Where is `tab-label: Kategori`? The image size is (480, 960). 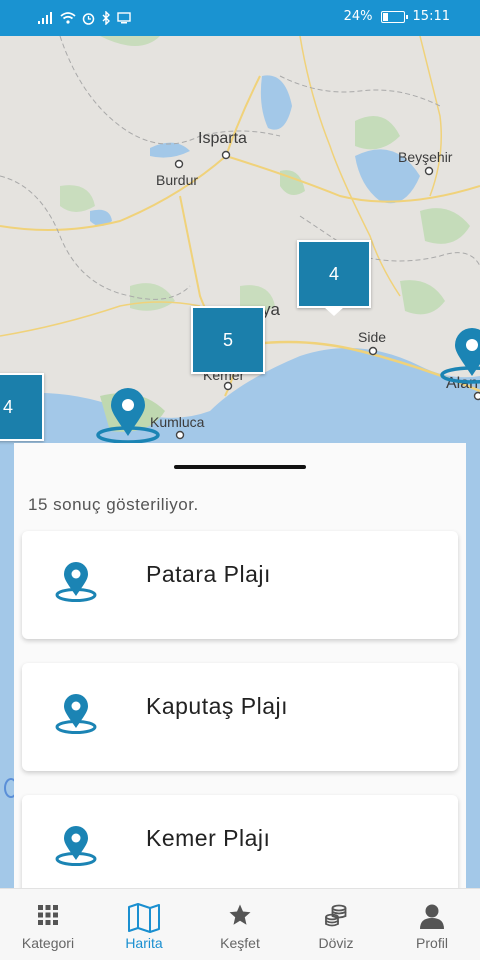 tab-label: Kategori is located at coordinates (48, 943).